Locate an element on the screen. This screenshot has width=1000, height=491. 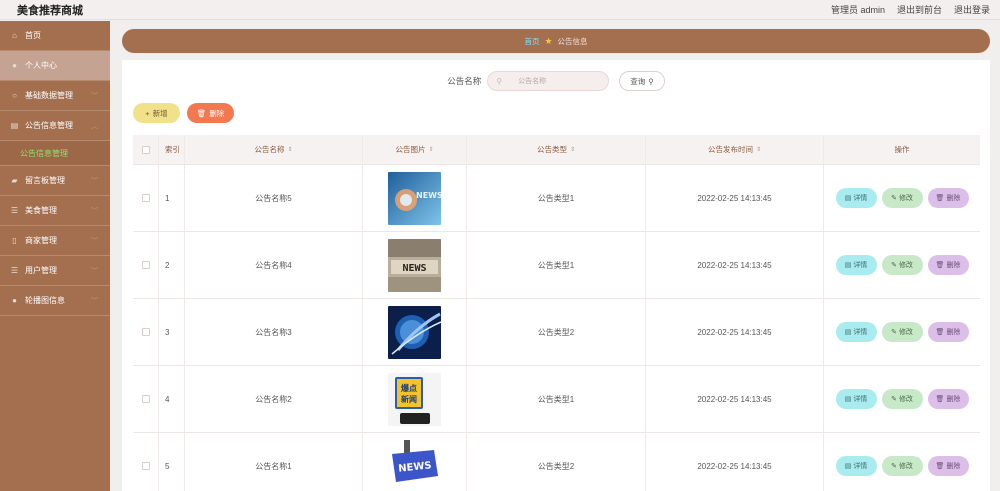
exit-front-link: 退出到前台 is located at coordinates (919, 9).